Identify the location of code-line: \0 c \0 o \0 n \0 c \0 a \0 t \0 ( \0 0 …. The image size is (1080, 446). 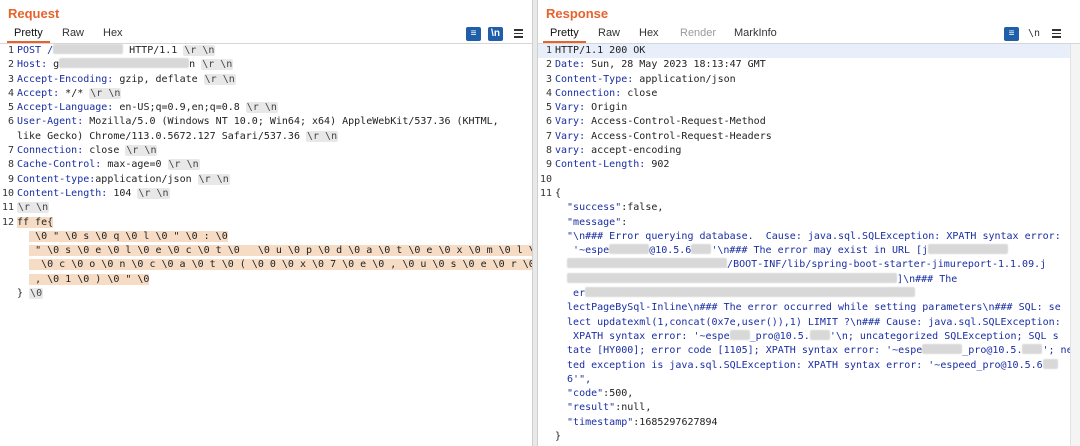
(266, 265).